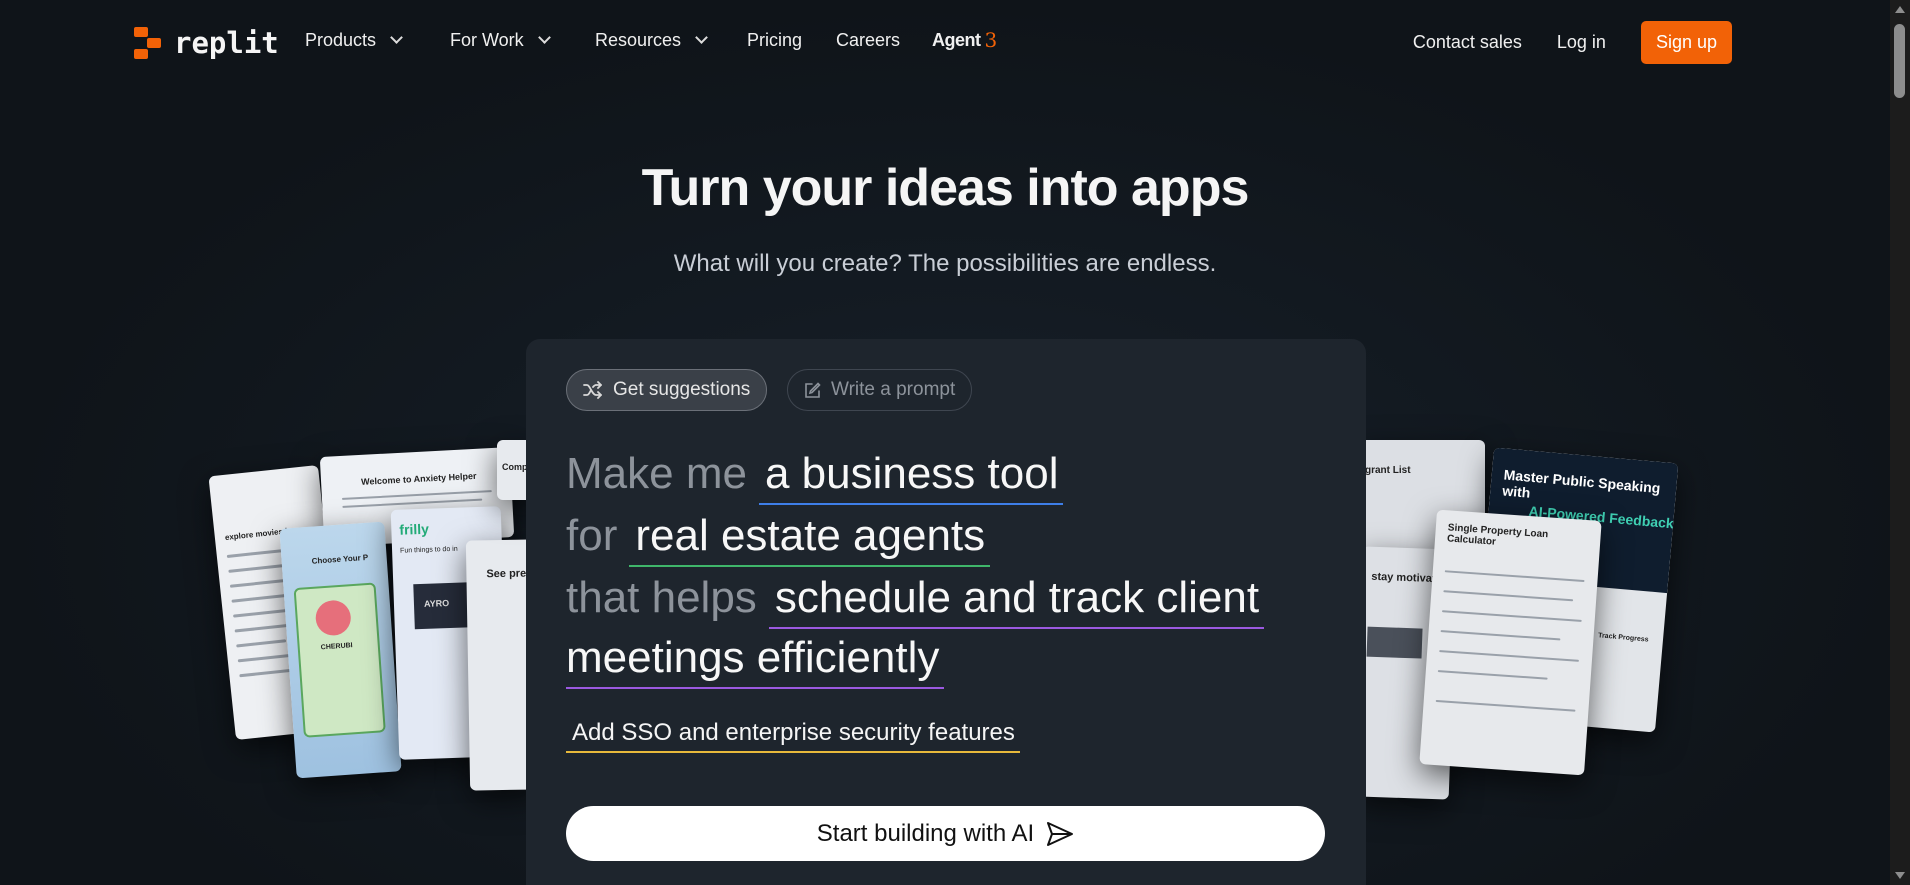 This screenshot has height=885, width=1910. I want to click on get-suggestions-tab: Get suggestions, so click(667, 390).